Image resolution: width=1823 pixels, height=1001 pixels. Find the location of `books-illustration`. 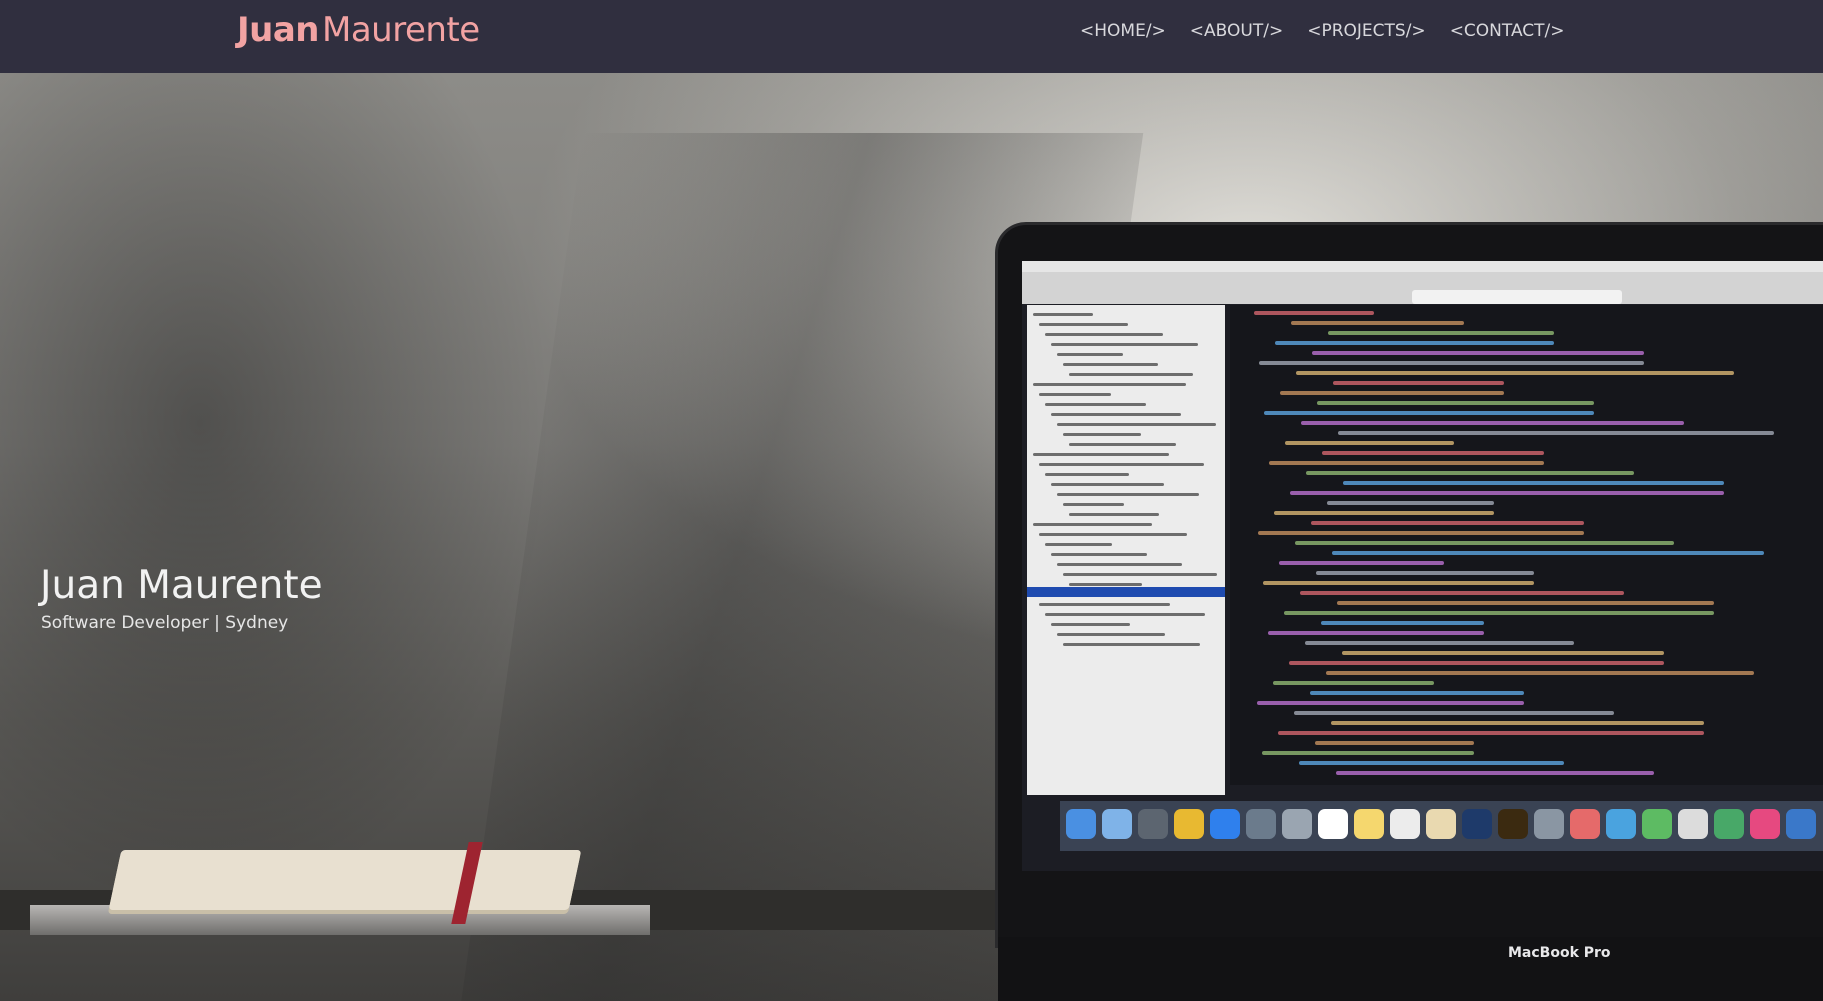

books-illustration is located at coordinates (340, 888).